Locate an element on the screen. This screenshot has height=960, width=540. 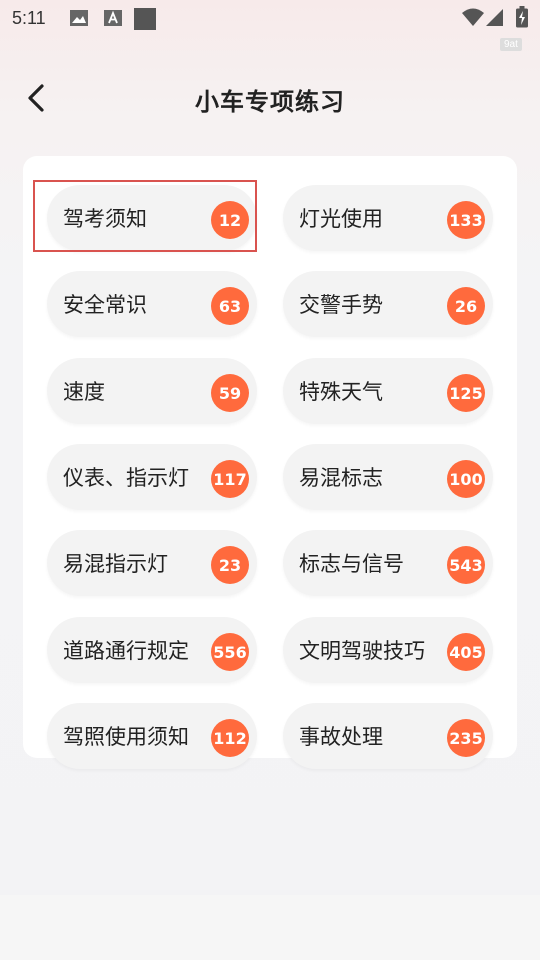
count-badge: 23 is located at coordinates (230, 565).